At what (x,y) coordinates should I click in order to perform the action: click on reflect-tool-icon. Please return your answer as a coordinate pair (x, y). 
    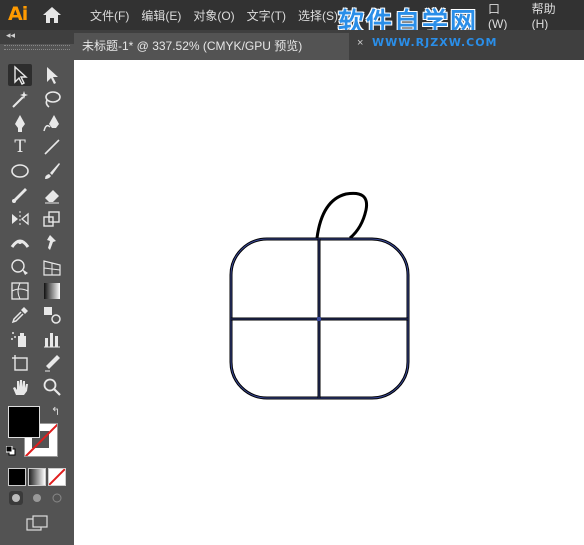
    Looking at the image, I should click on (20, 219).